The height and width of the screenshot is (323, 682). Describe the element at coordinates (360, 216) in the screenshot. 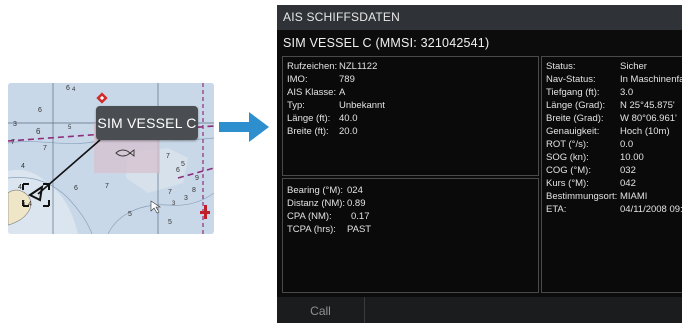

I see `info-value: 0.17` at that location.